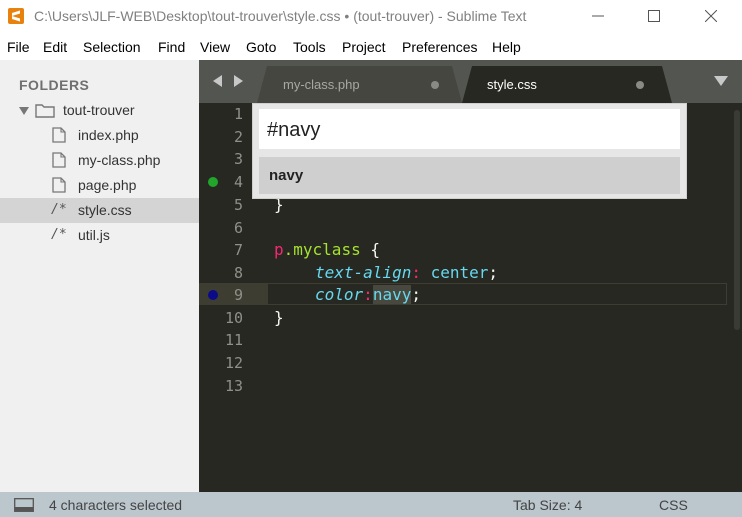 The height and width of the screenshot is (517, 742). I want to click on sidebar-item-my-class-php: my-class.php, so click(99, 160).